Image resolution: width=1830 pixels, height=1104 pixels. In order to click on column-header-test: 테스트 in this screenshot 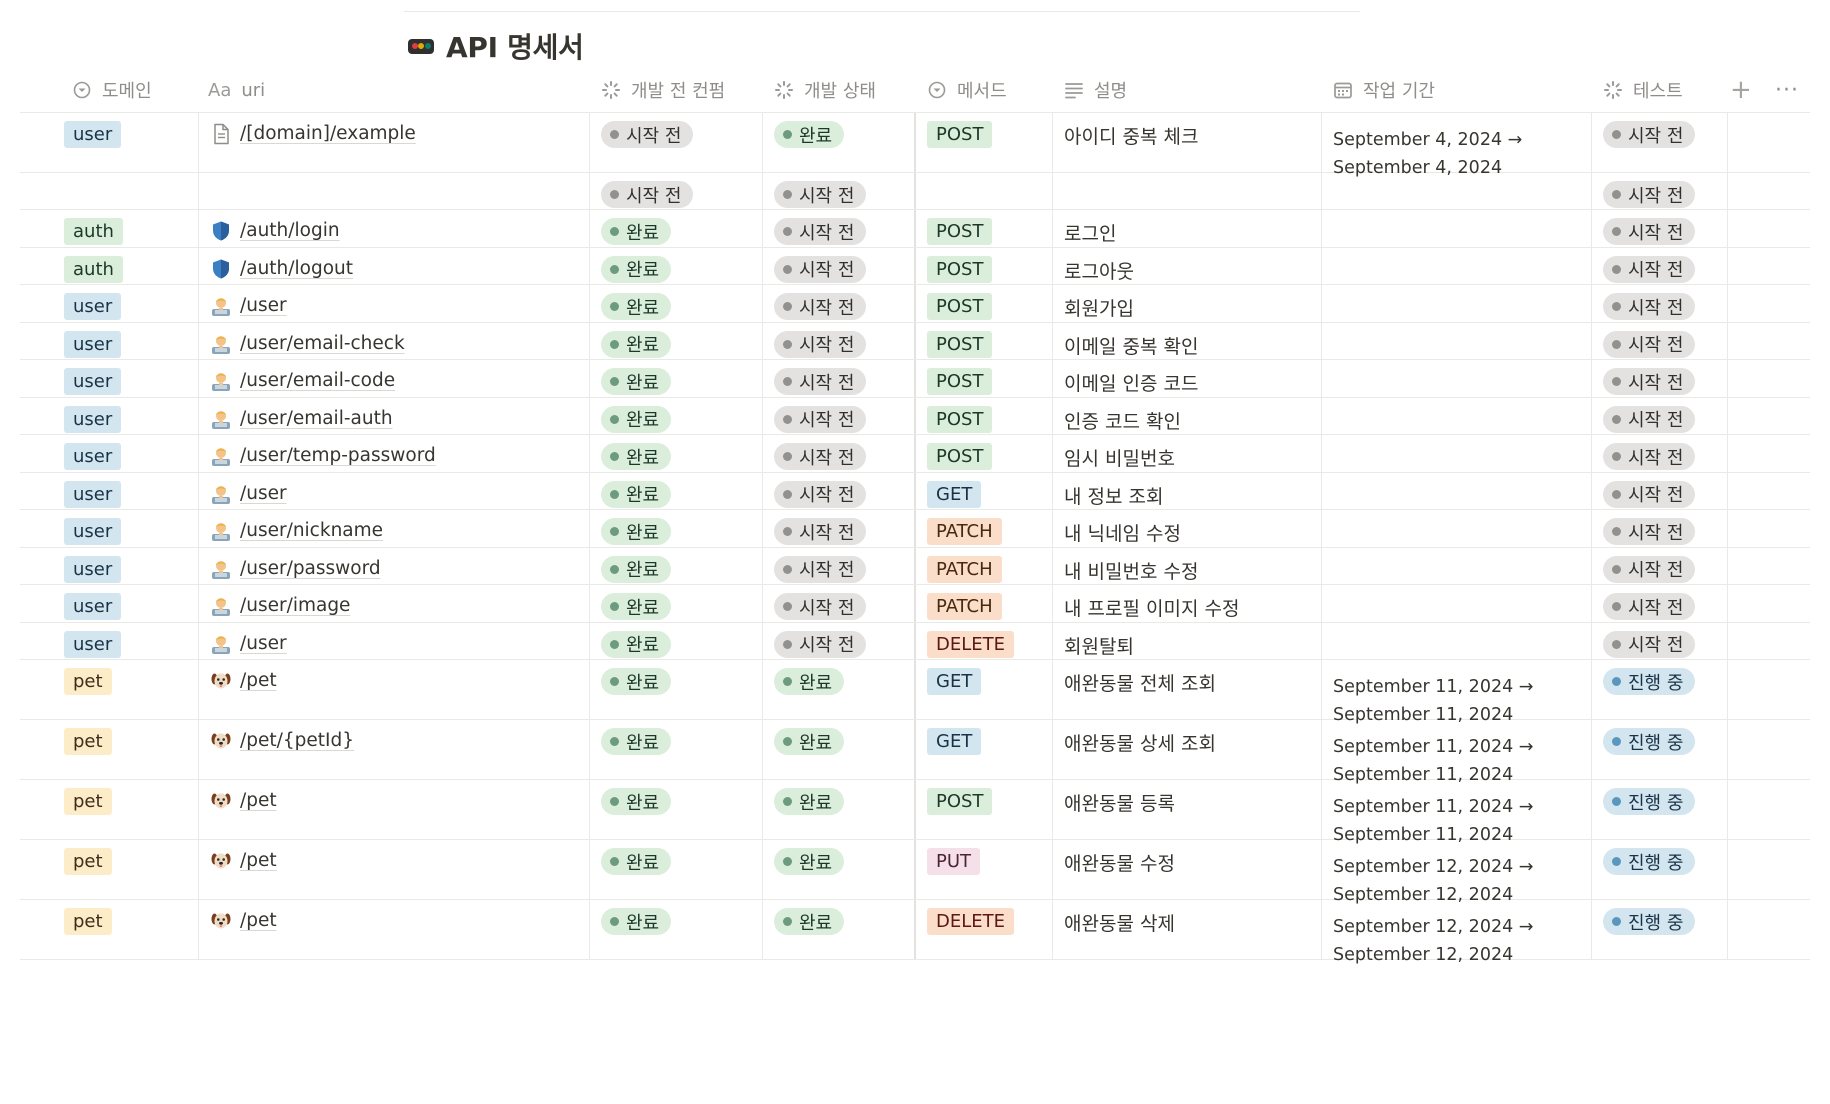, I will do `click(1643, 90)`.